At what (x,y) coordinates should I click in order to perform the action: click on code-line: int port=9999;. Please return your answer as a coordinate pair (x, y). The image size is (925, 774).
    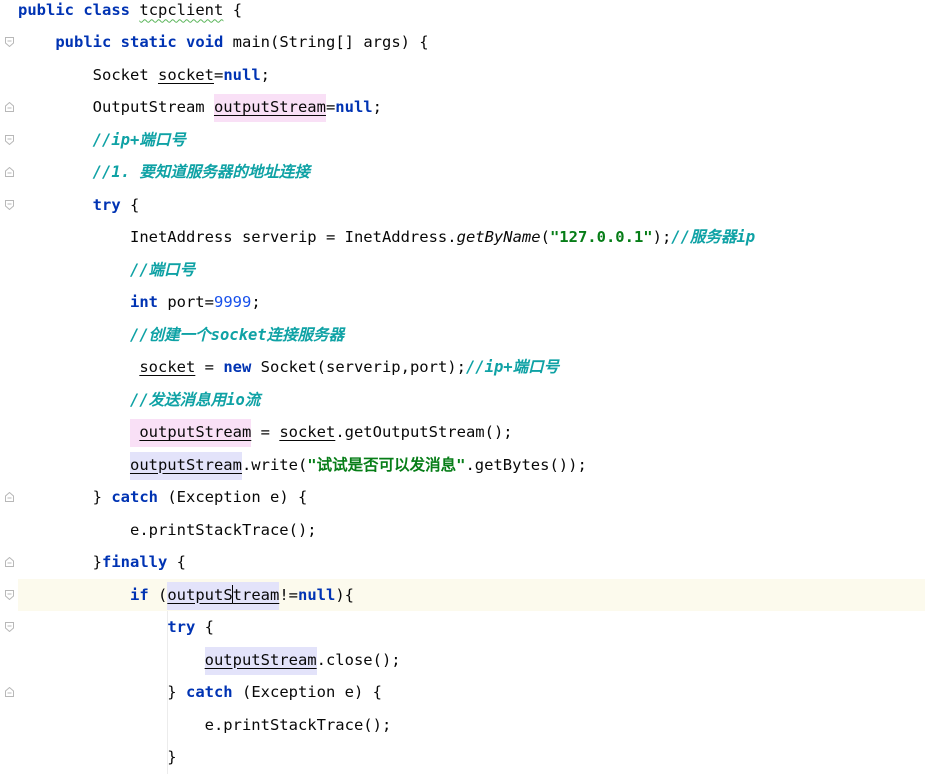
    Looking at the image, I should click on (471, 302).